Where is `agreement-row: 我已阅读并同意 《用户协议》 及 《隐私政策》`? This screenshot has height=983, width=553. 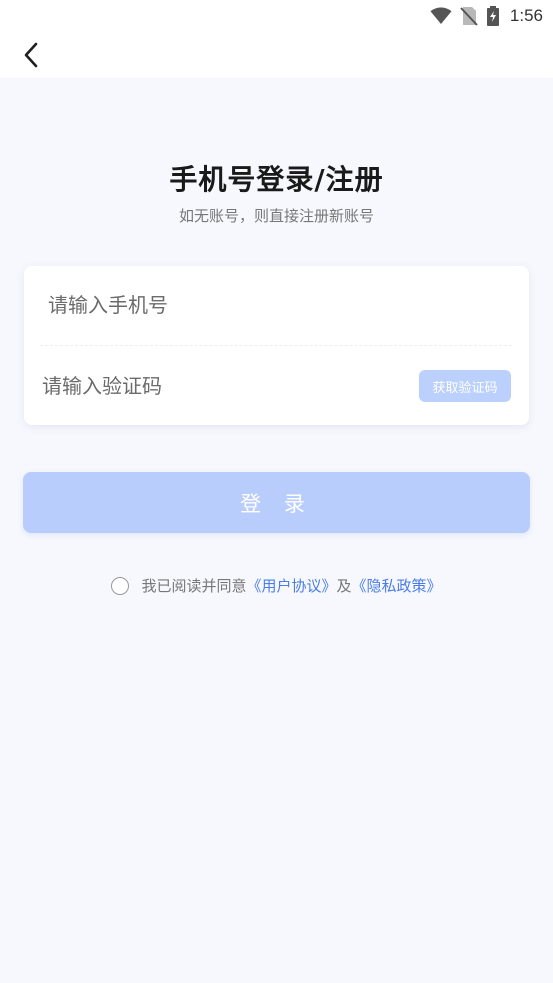 agreement-row: 我已阅读并同意 《用户协议》 及 《隐私政策》 is located at coordinates (276, 585).